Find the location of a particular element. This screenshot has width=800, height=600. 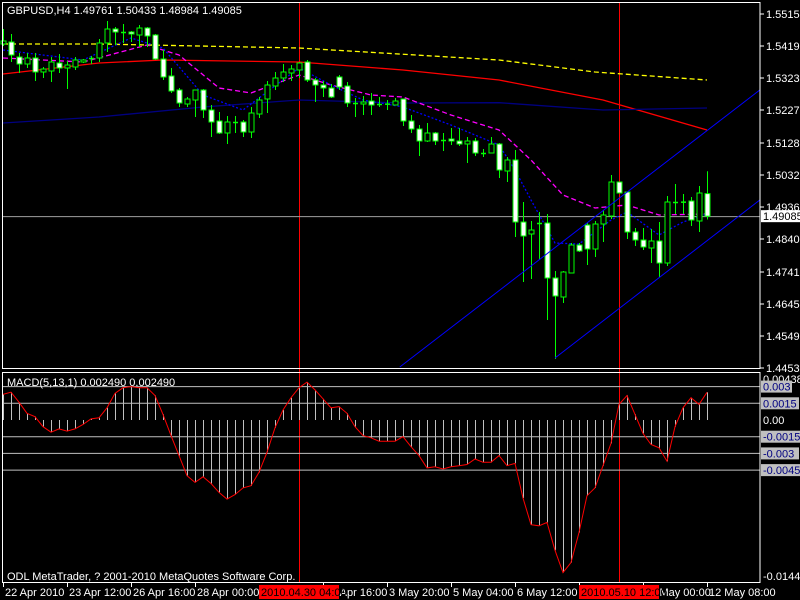

macd-axis-label: -0.01444 is located at coordinates (781, 577).